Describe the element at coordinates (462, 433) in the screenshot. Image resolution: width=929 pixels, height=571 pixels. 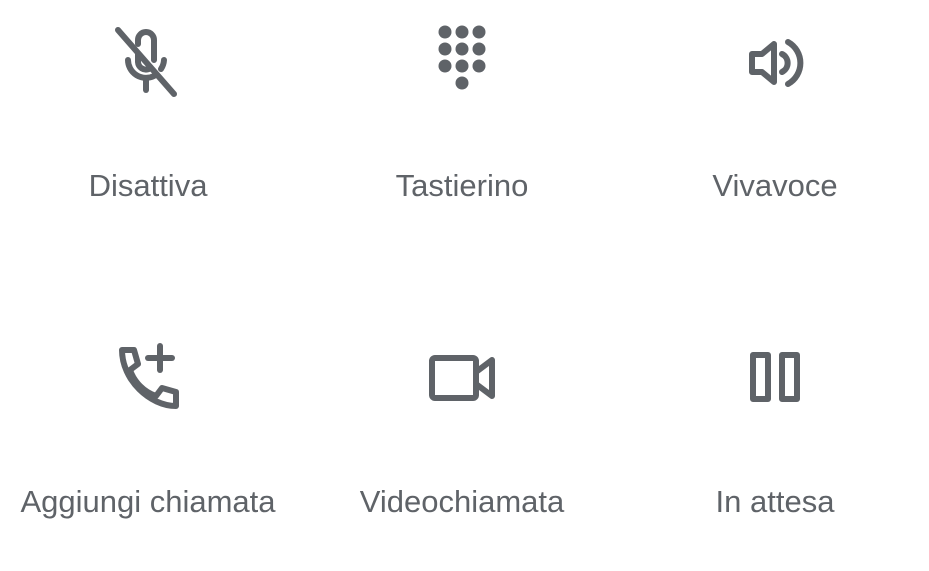
I see `video-call-button: Videochiamata` at that location.